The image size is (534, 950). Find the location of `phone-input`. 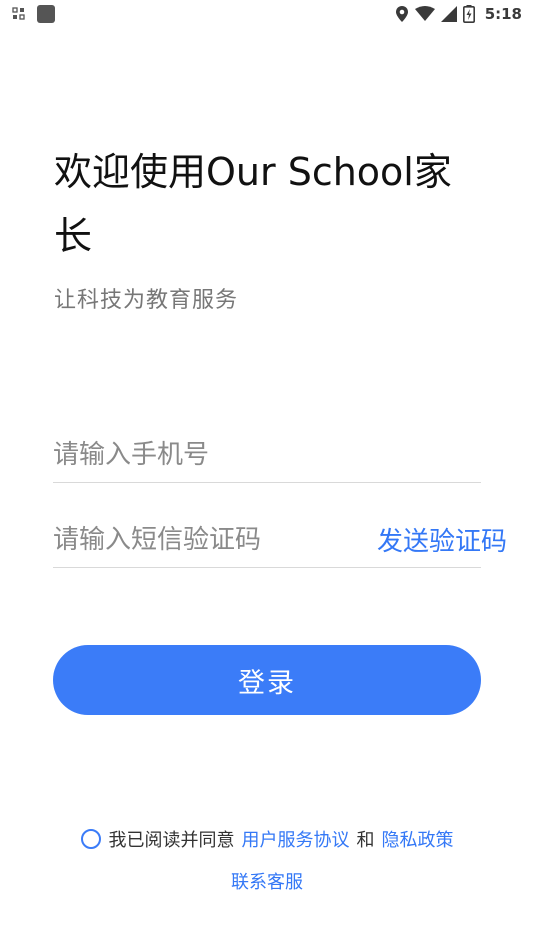

phone-input is located at coordinates (267, 454).